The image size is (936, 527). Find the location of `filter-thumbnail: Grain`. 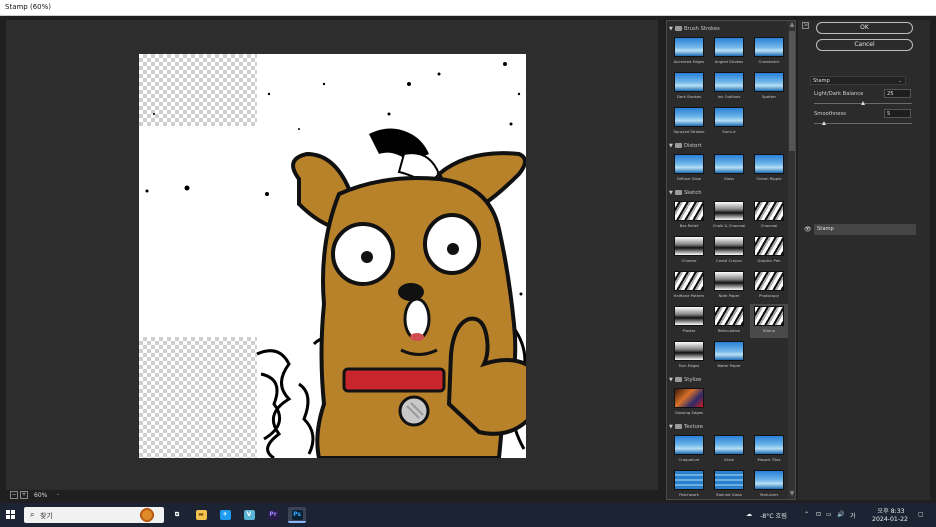

filter-thumbnail: Grain is located at coordinates (729, 450).